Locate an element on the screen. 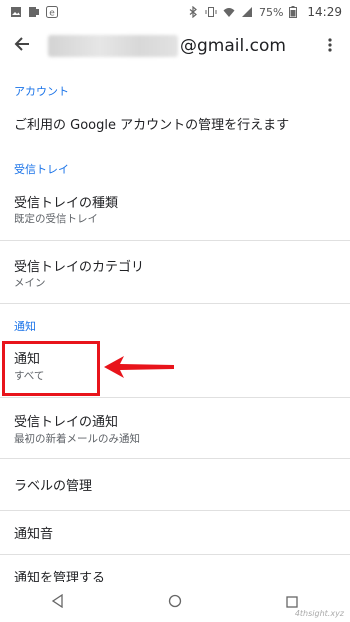 The image size is (350, 622). more-vert-icon is located at coordinates (330, 46).